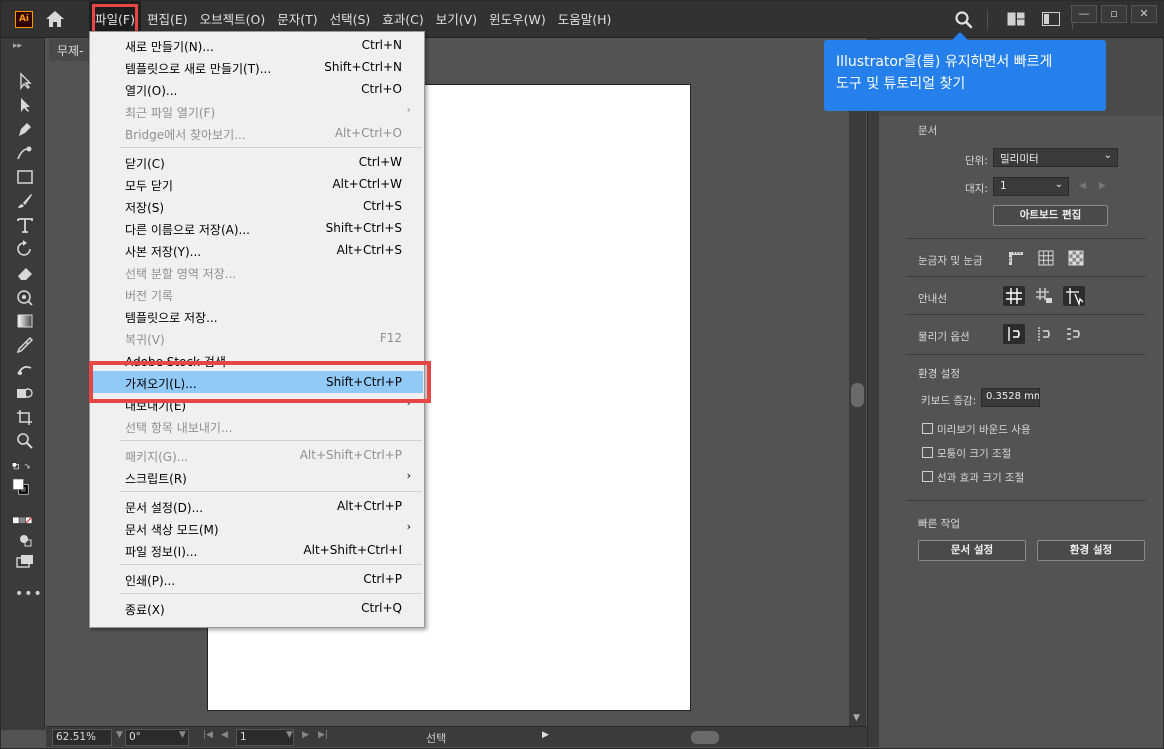 Image resolution: width=1164 pixels, height=749 pixels. I want to click on file-menu-item: 사본 저장(Y)... Alt+Ctrl+S, so click(257, 250).